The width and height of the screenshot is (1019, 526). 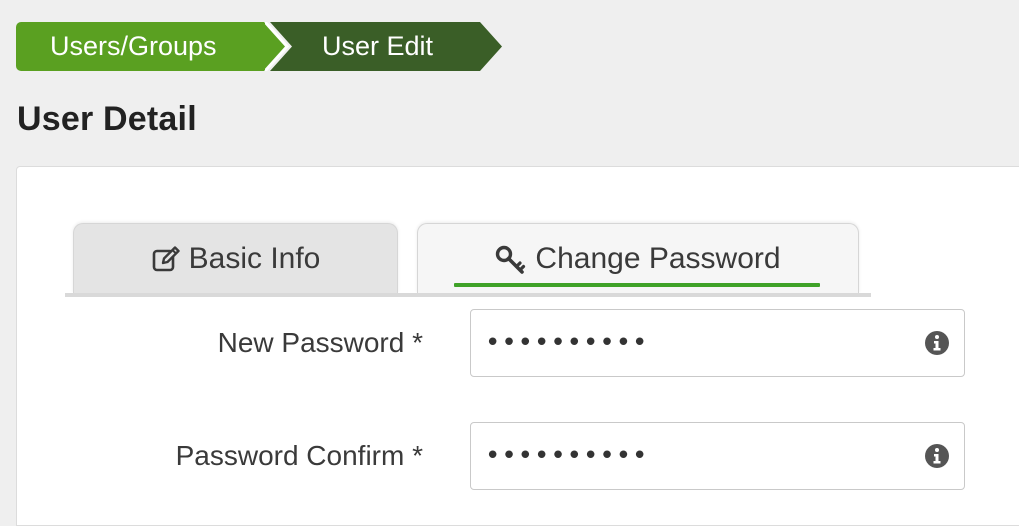 I want to click on password-confirm-row: Password Confirm *, so click(x=517, y=456).